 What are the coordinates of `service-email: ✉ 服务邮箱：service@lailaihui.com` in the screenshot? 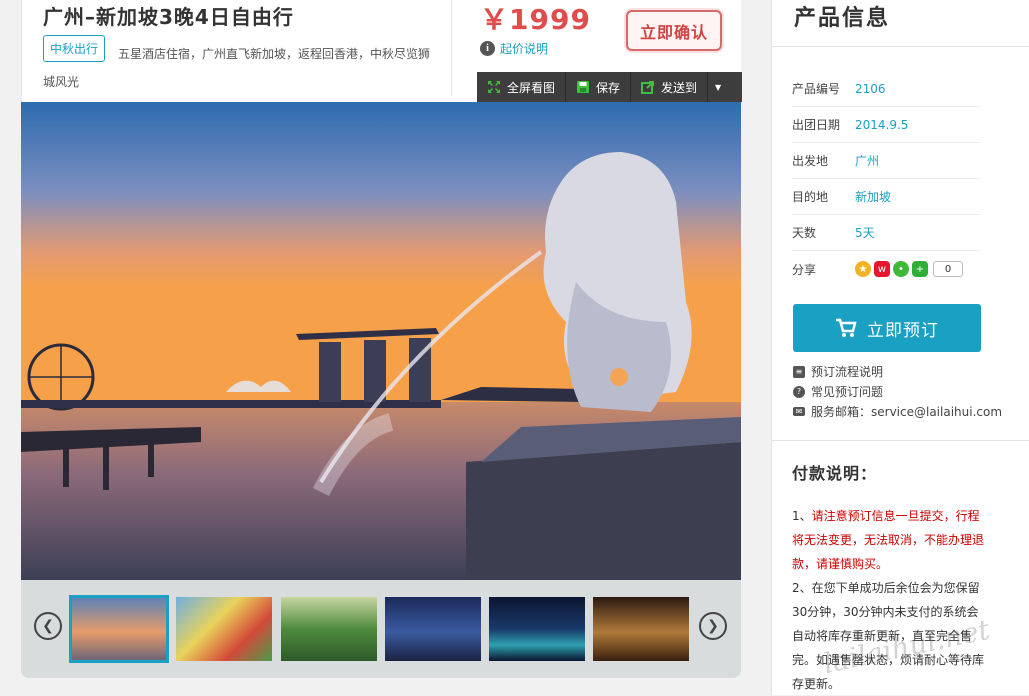 It's located at (897, 411).